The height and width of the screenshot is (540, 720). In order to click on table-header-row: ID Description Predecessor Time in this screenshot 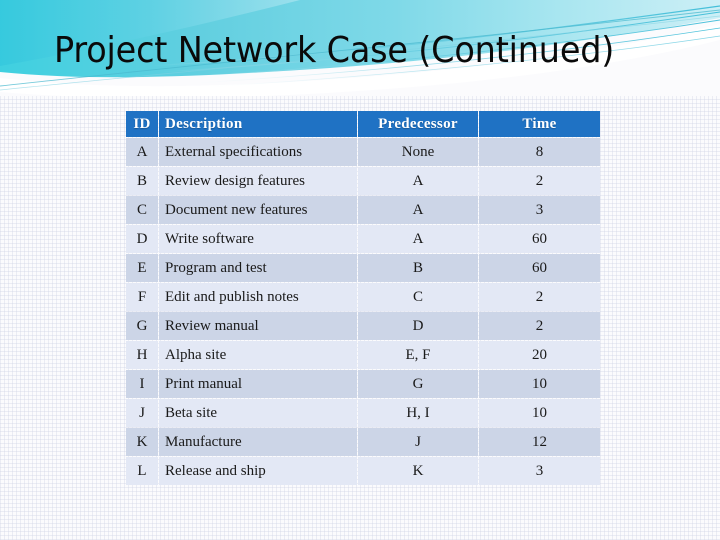, I will do `click(363, 124)`.